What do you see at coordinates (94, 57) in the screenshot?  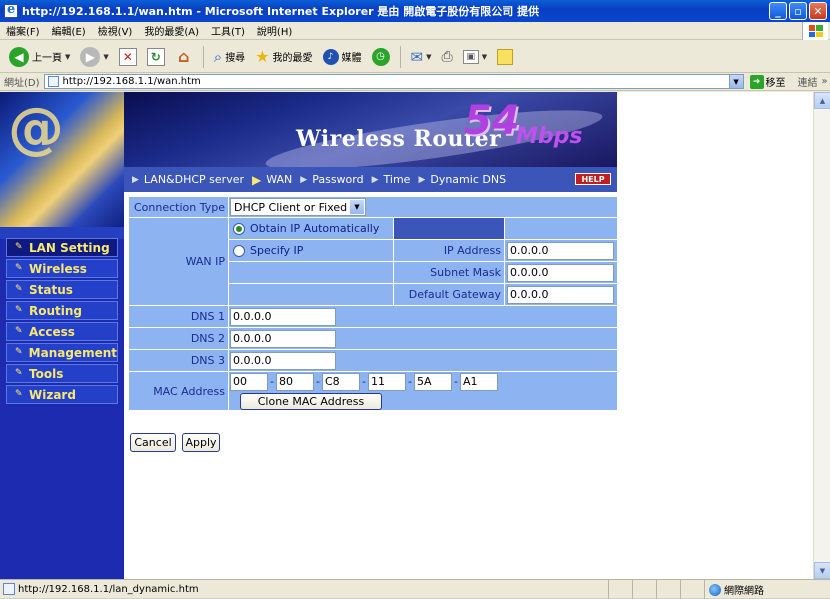 I see `forward-button: ▶ ▼` at bounding box center [94, 57].